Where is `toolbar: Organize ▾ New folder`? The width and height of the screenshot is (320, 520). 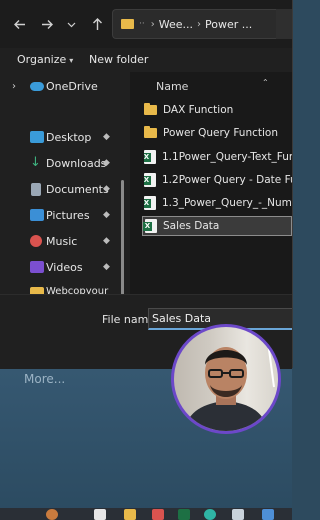 toolbar: Organize ▾ New folder is located at coordinates (146, 60).